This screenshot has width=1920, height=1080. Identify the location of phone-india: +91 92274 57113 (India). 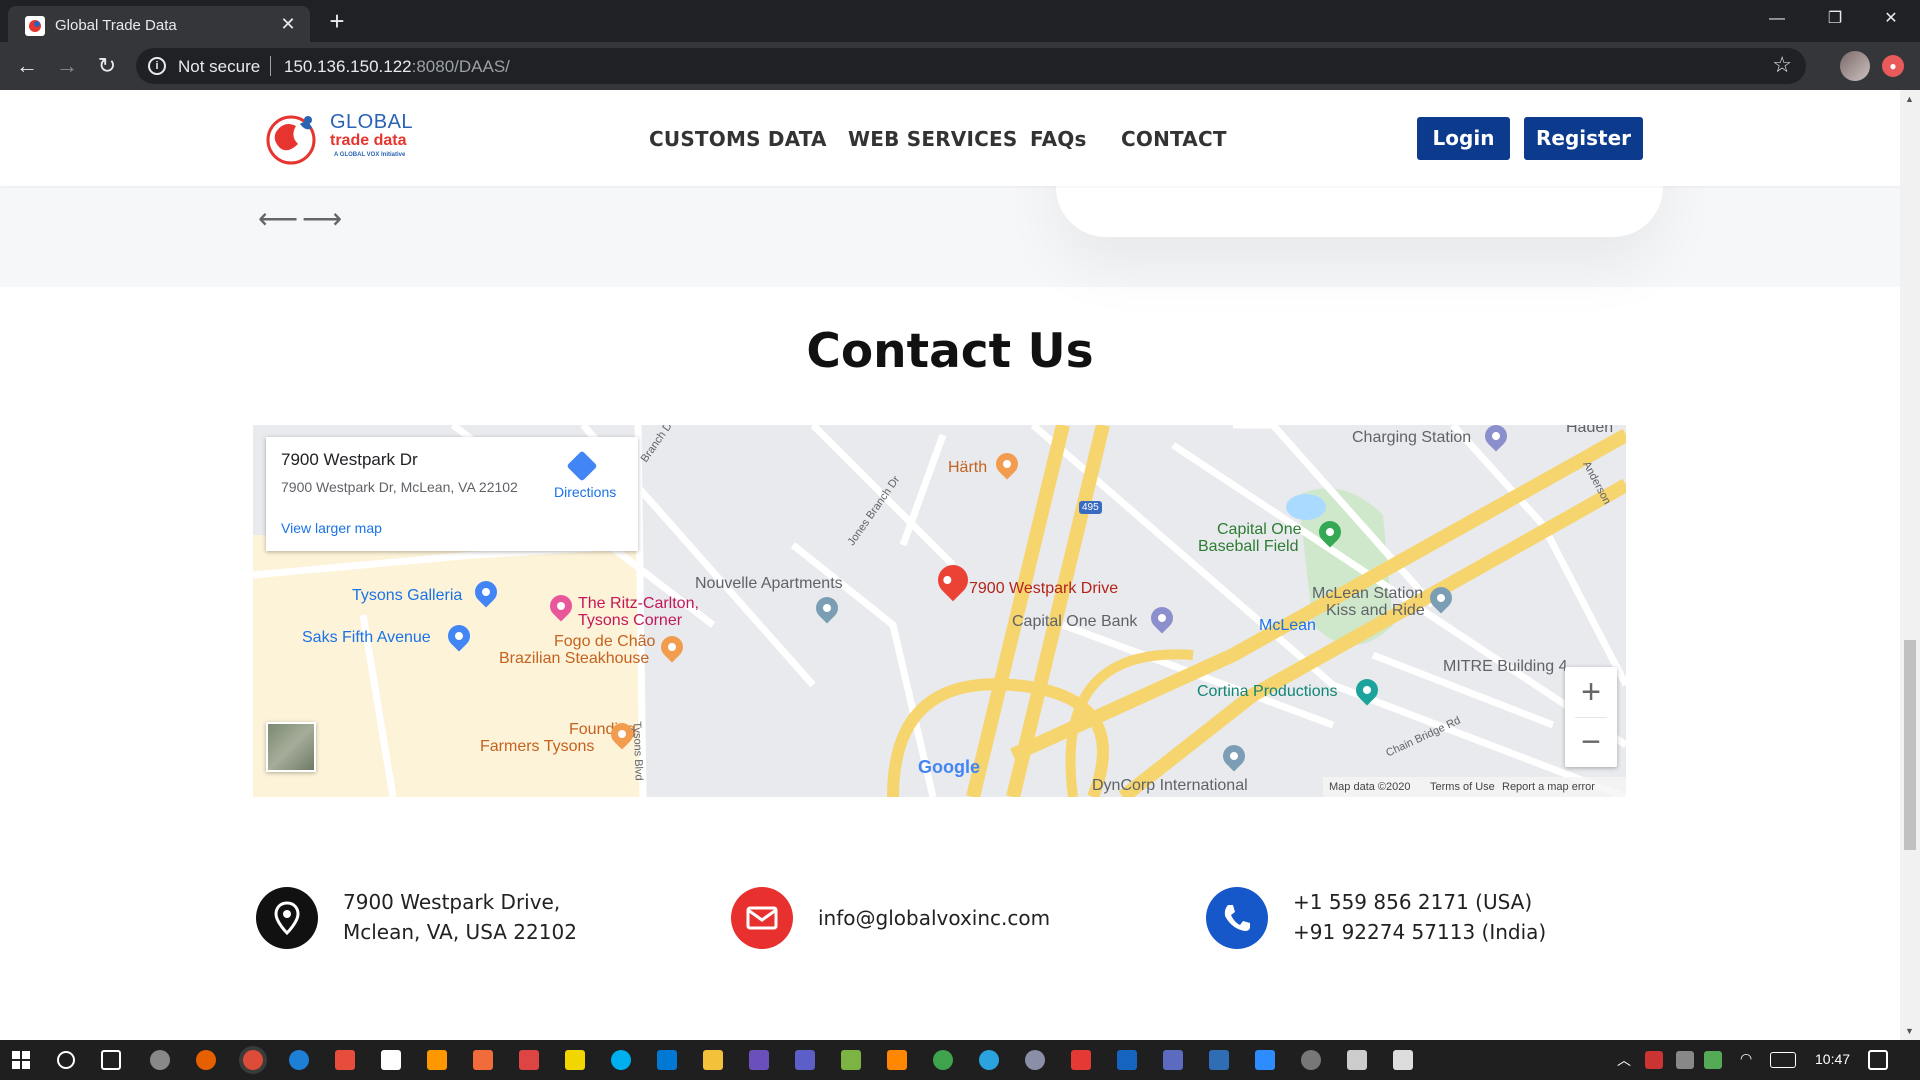
(1419, 932).